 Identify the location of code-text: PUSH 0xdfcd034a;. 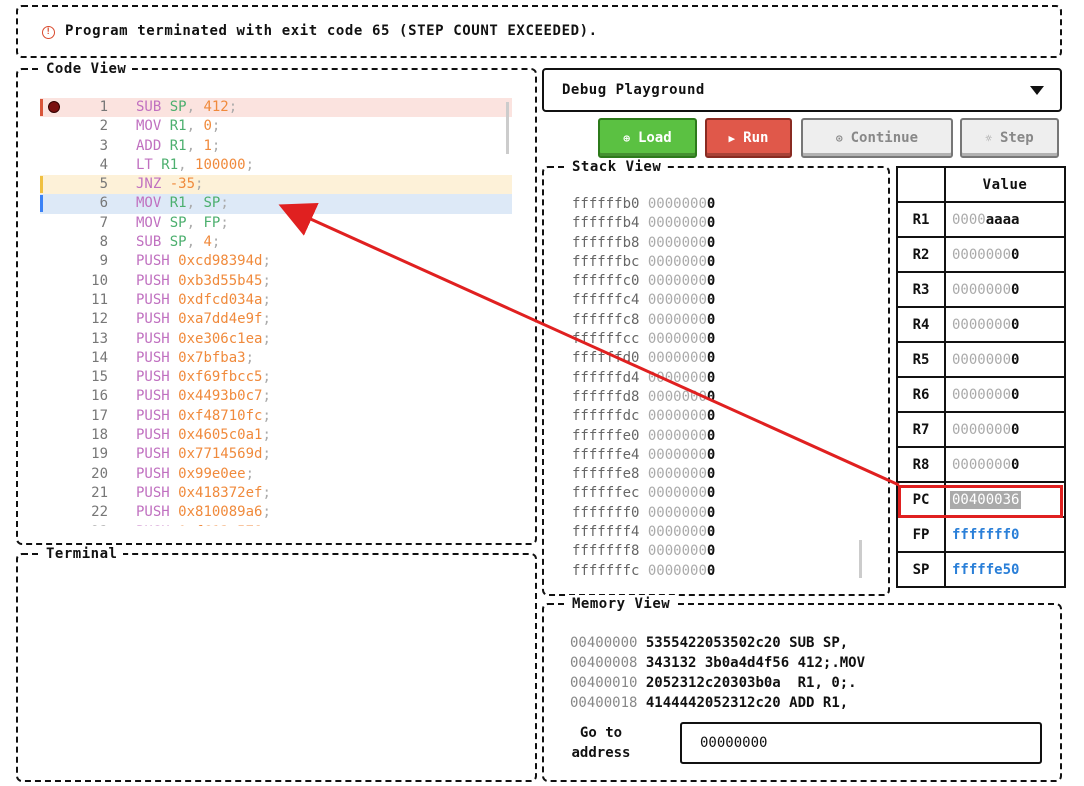
(203, 300).